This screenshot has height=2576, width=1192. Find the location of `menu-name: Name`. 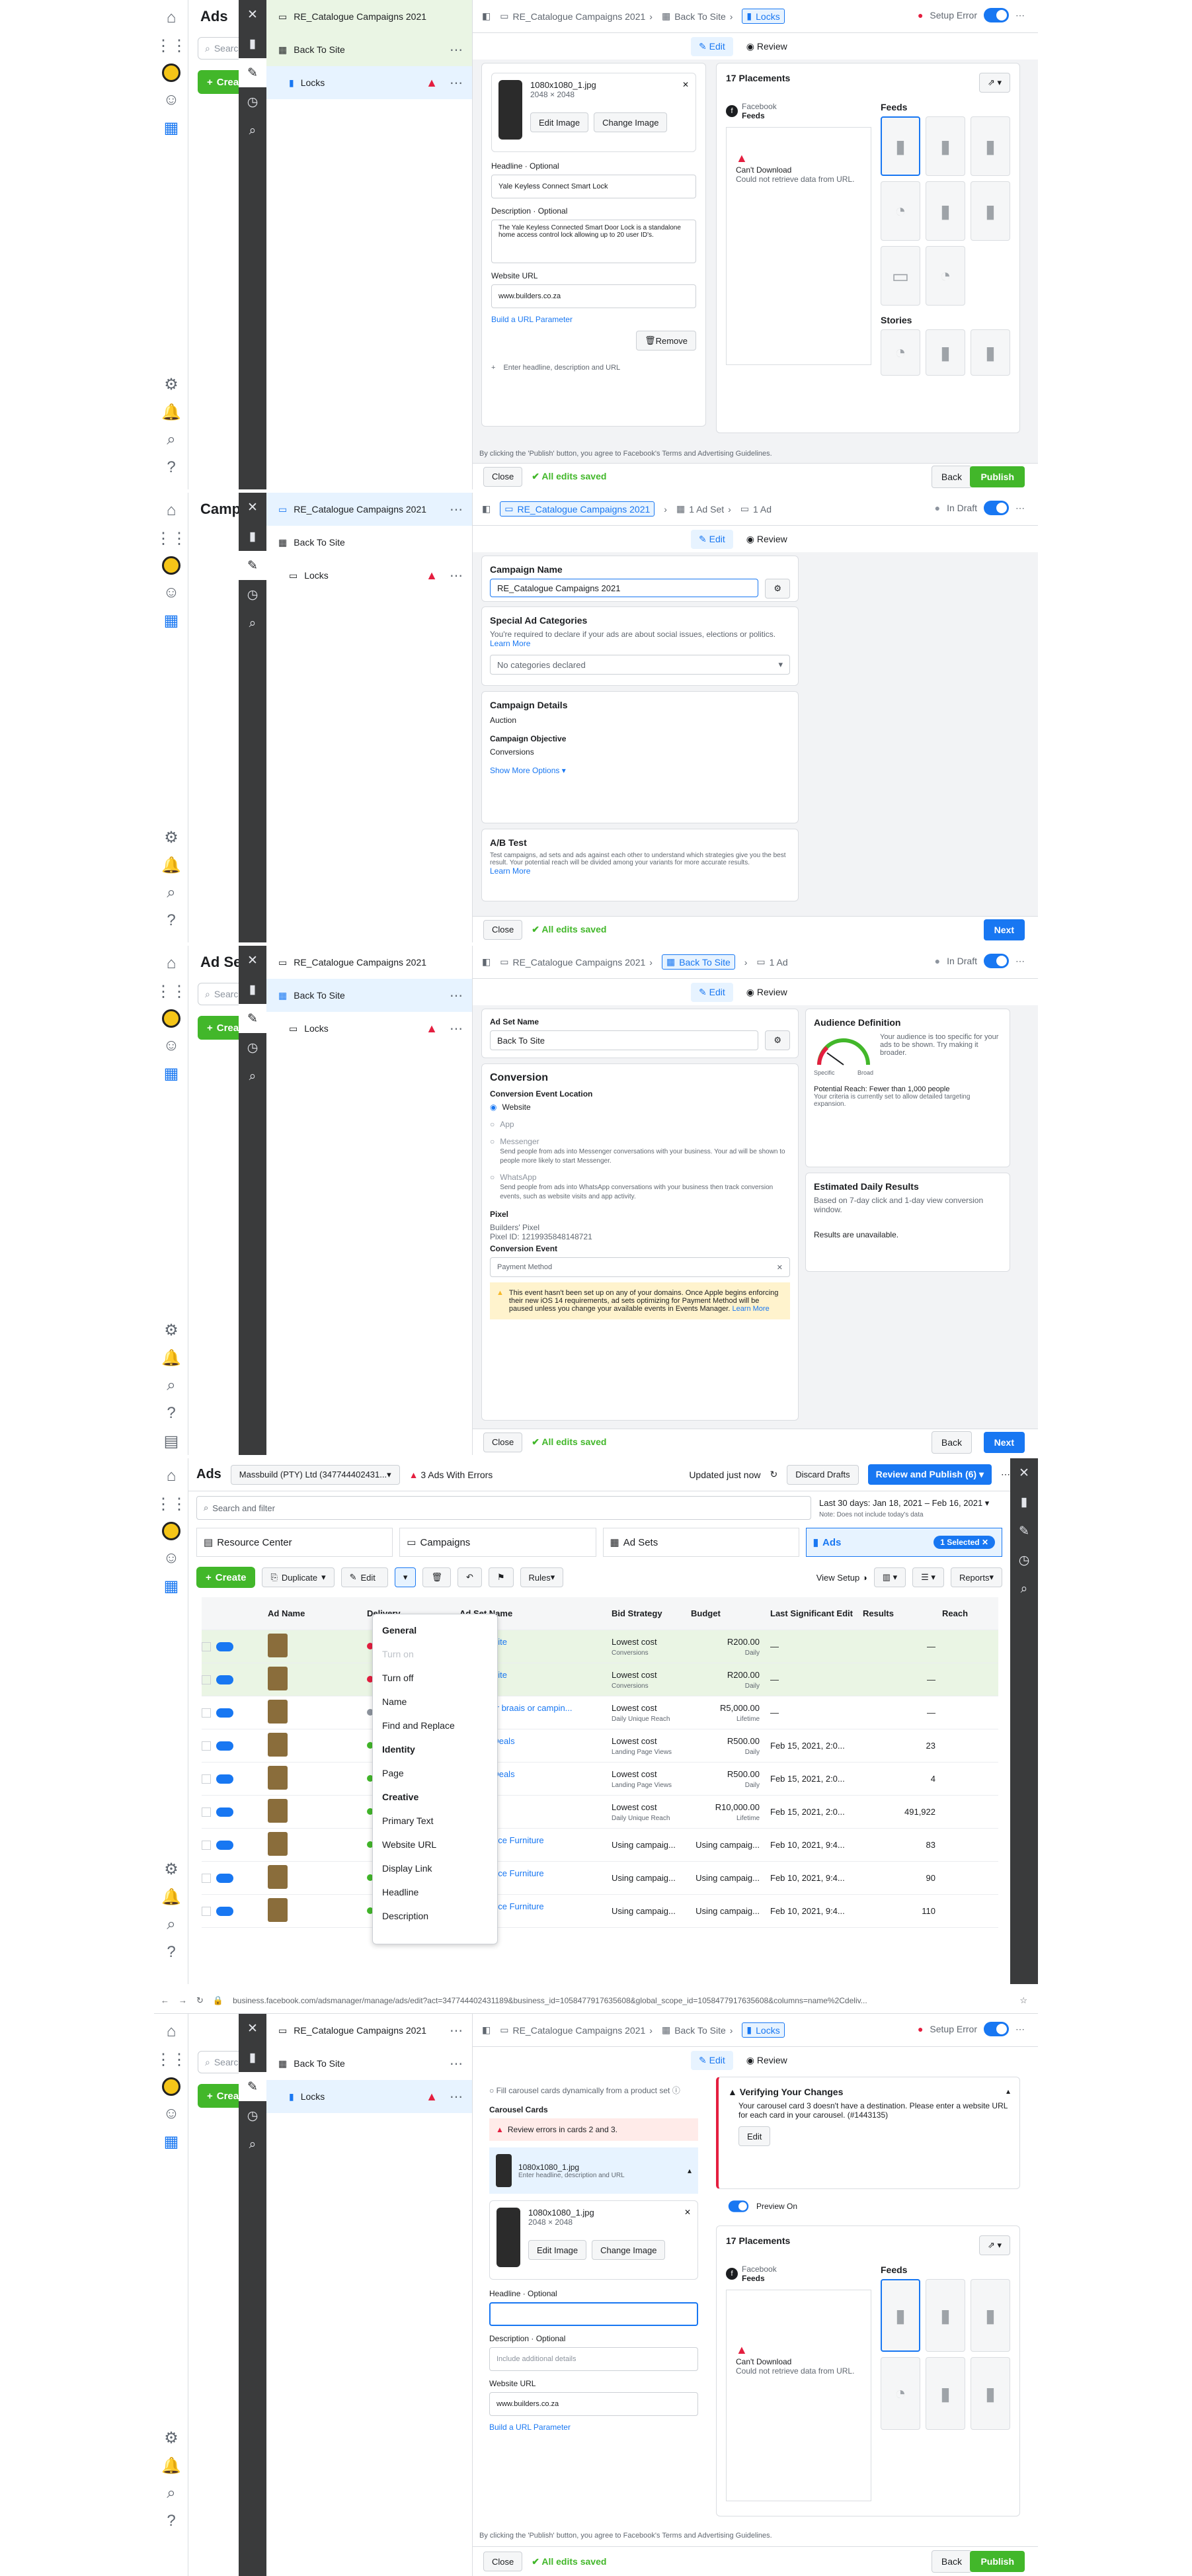

menu-name: Name is located at coordinates (435, 1702).